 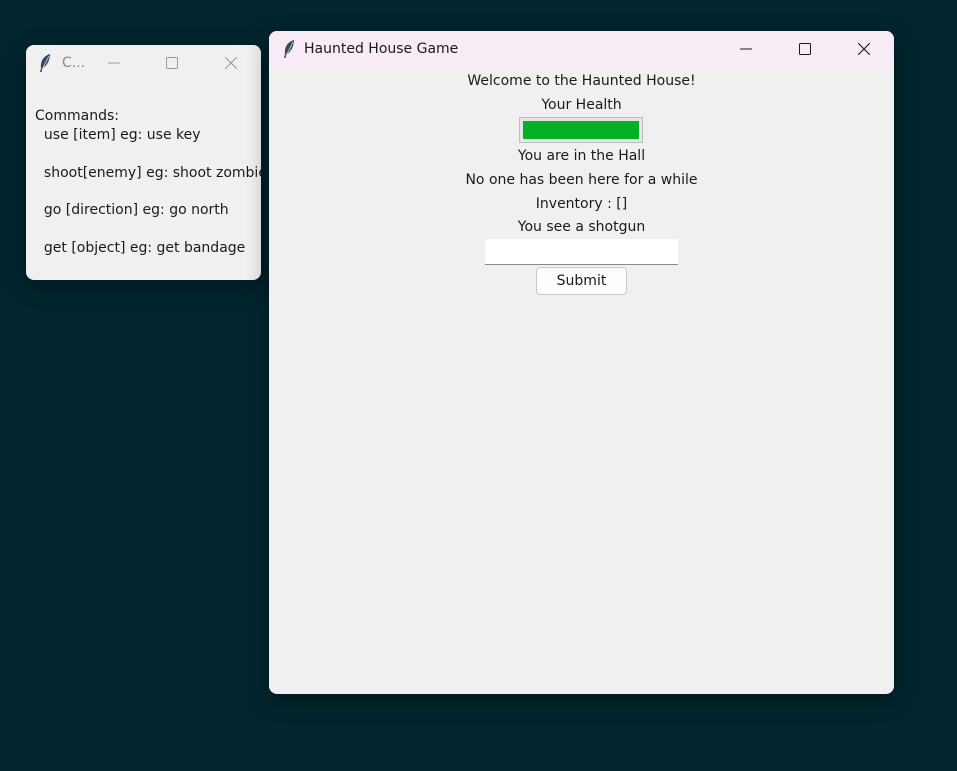 I want to click on health-bar-fill, so click(x=581, y=130).